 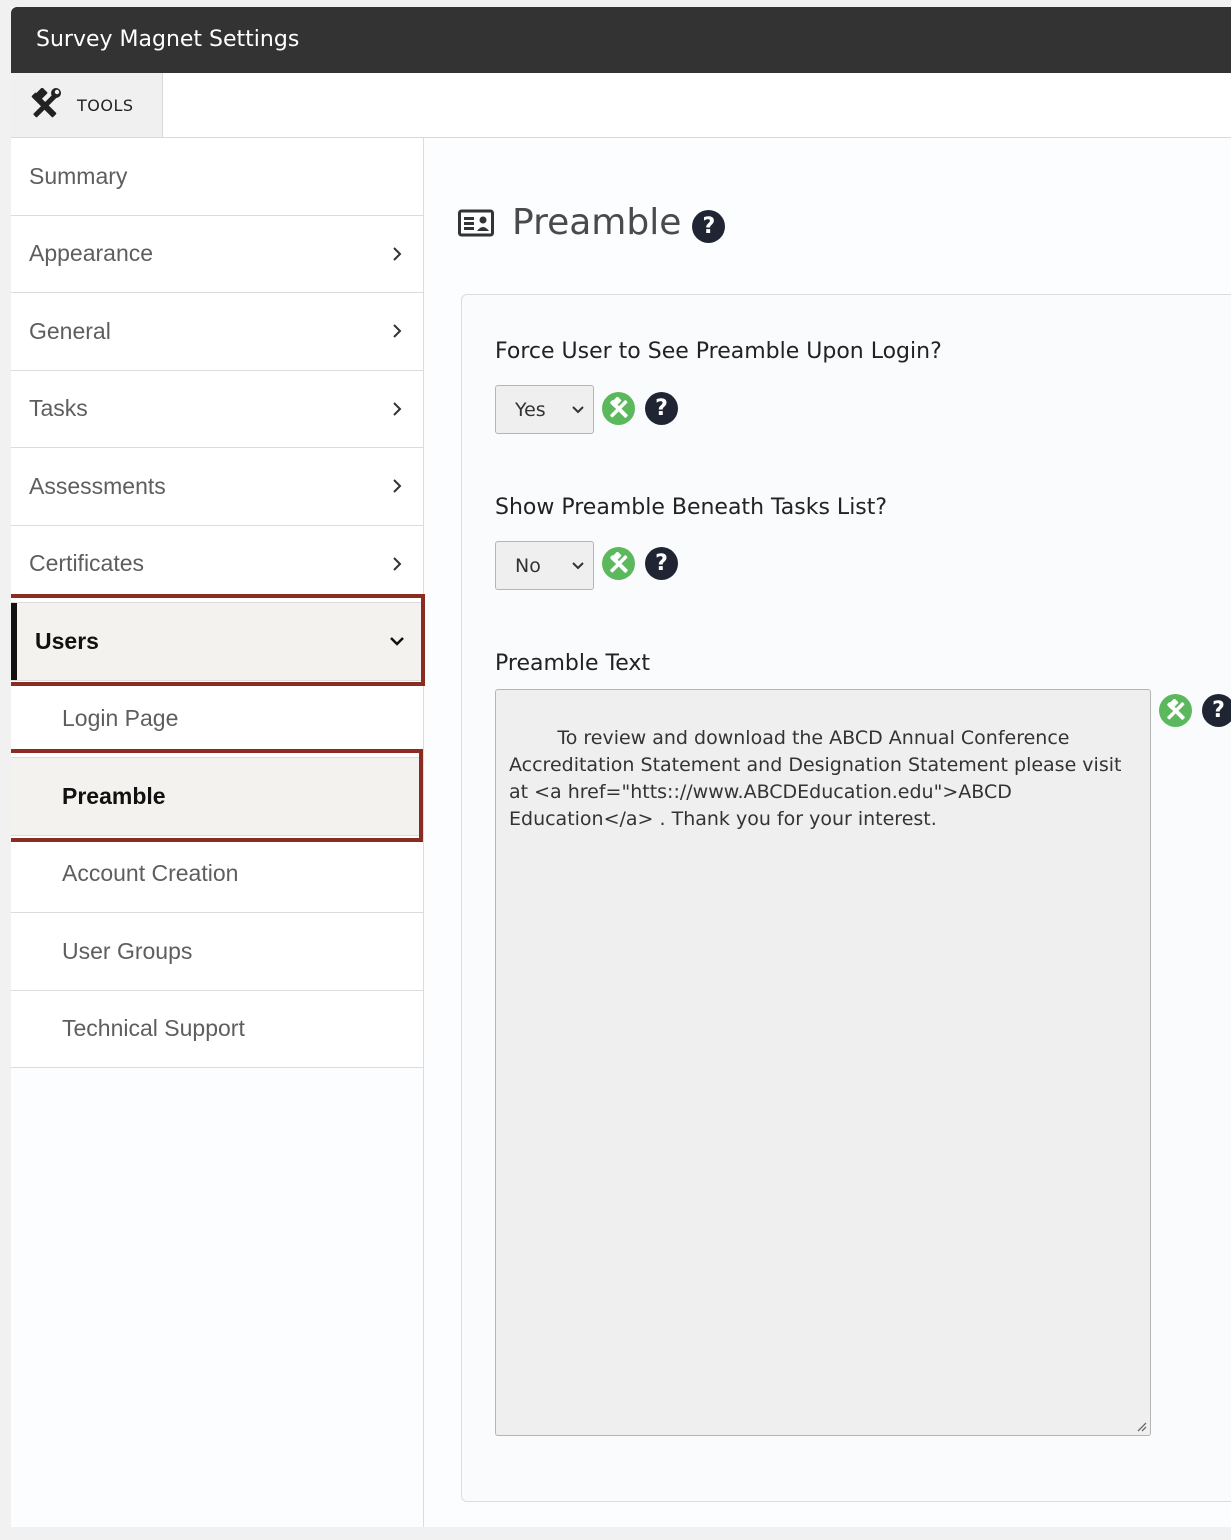 What do you see at coordinates (217, 487) in the screenshot?
I see `sidebar-item-assessments: Assessments` at bounding box center [217, 487].